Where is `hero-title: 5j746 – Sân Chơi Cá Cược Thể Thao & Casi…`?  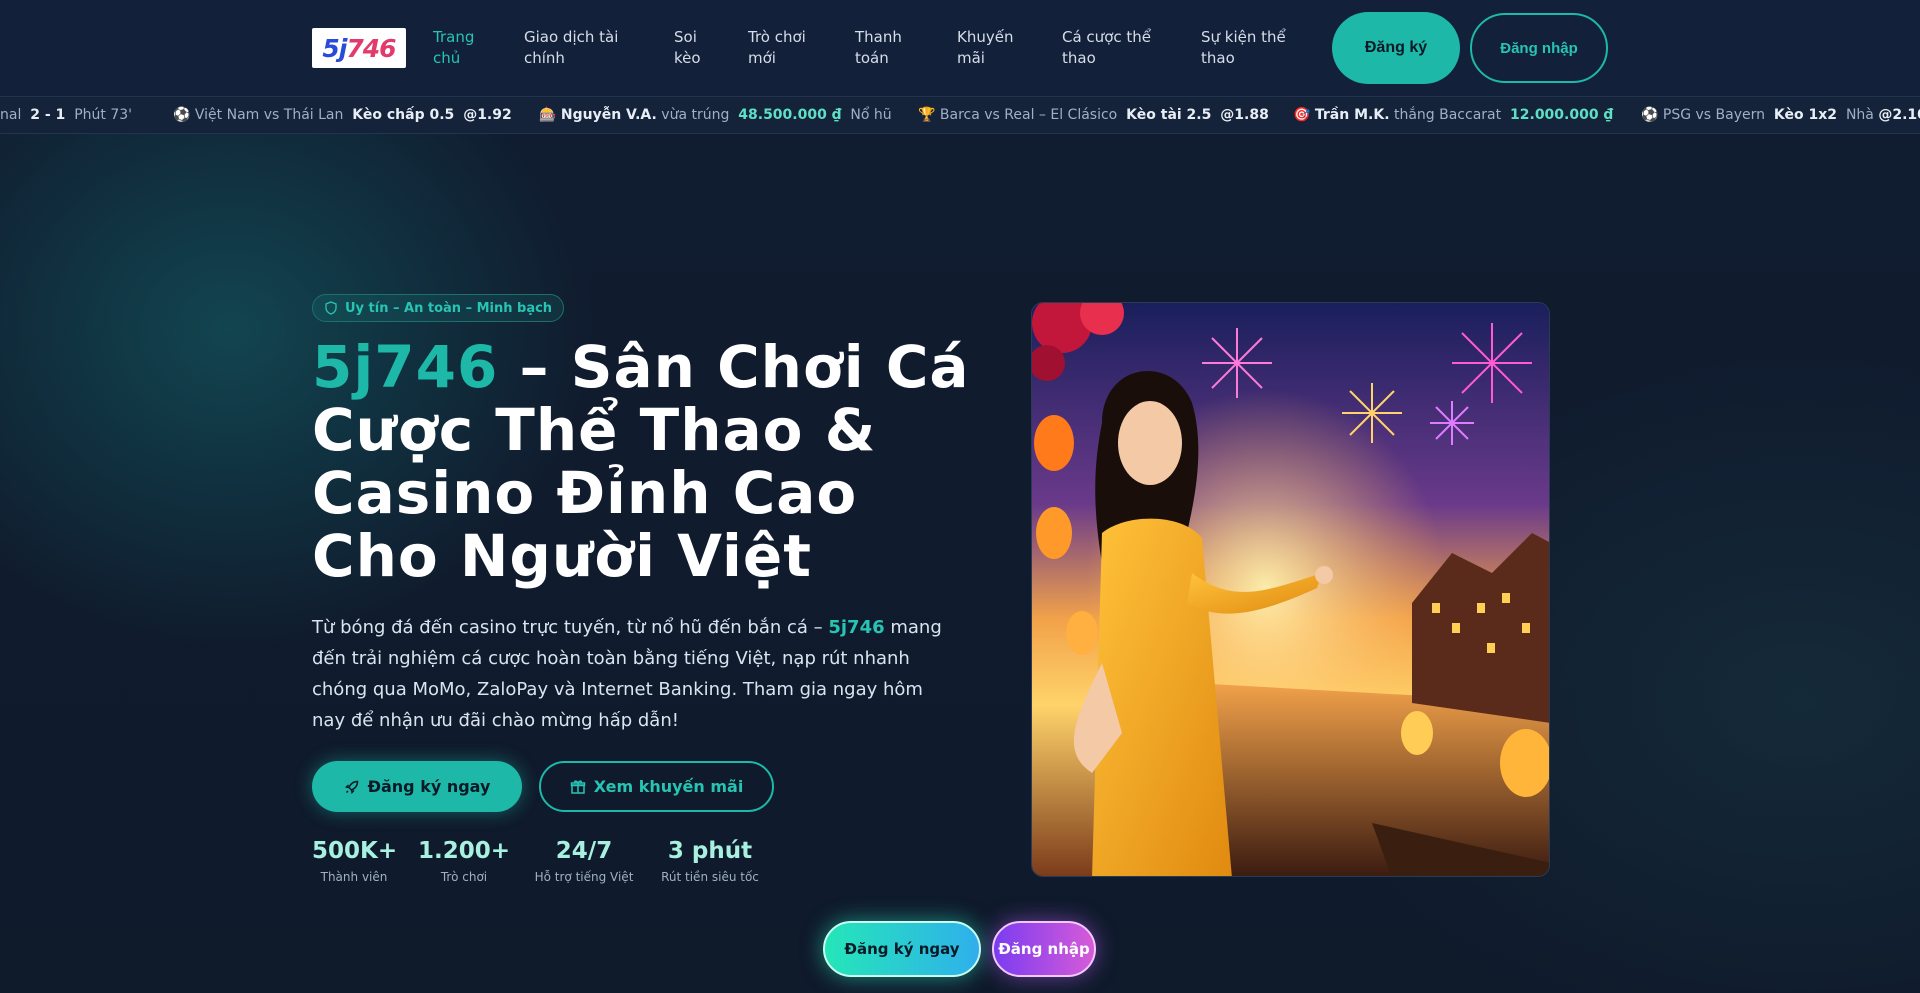
hero-title: 5j746 – Sân Chơi Cá Cược Thể Thao & Casi… is located at coordinates (641, 461).